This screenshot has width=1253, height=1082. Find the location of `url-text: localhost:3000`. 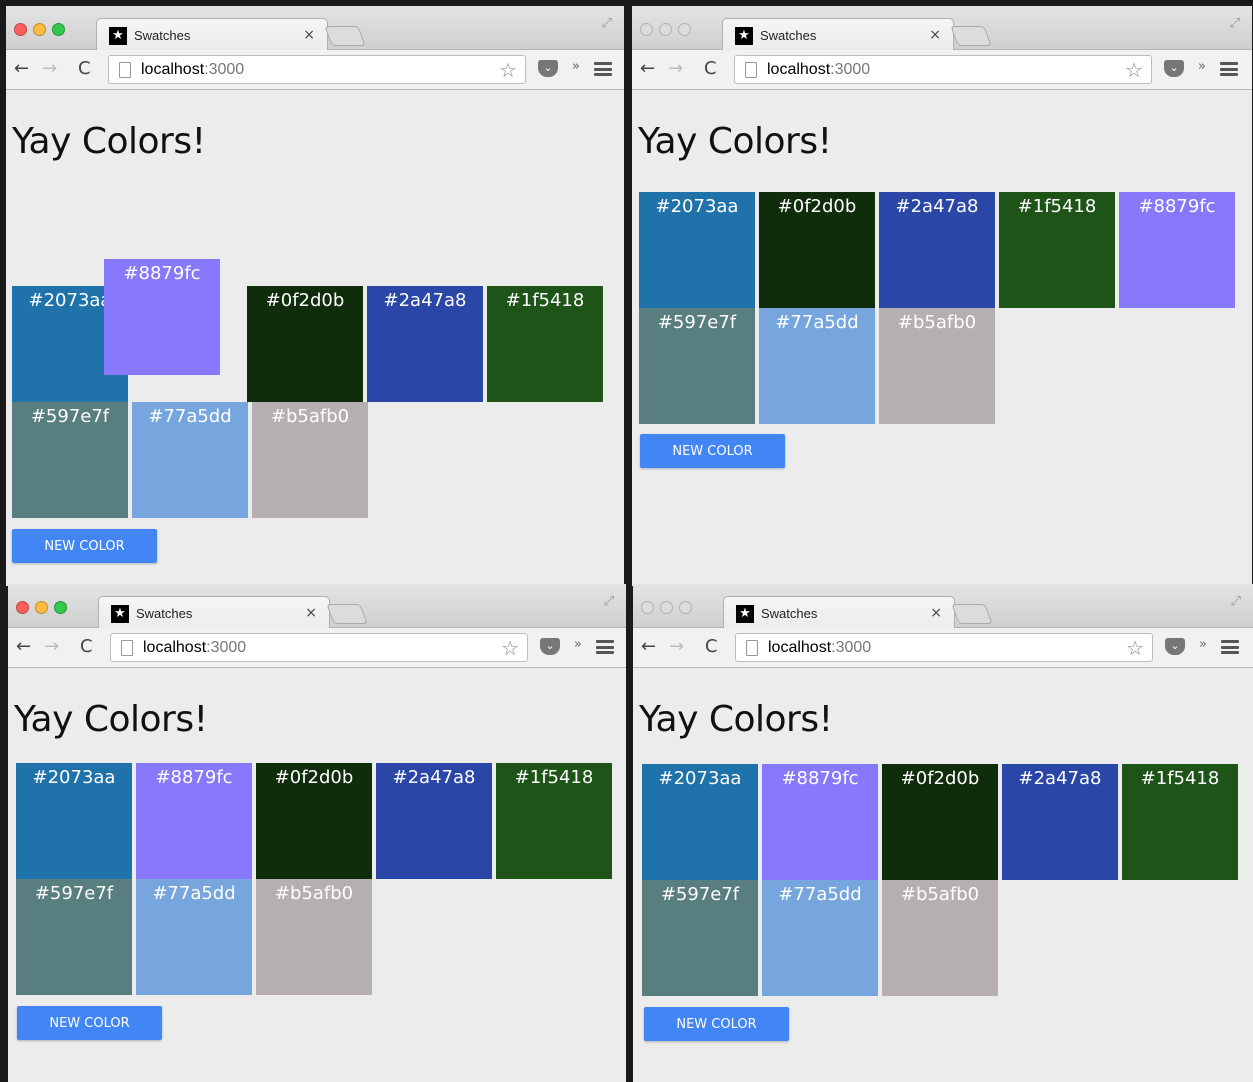

url-text: localhost:3000 is located at coordinates (193, 69).